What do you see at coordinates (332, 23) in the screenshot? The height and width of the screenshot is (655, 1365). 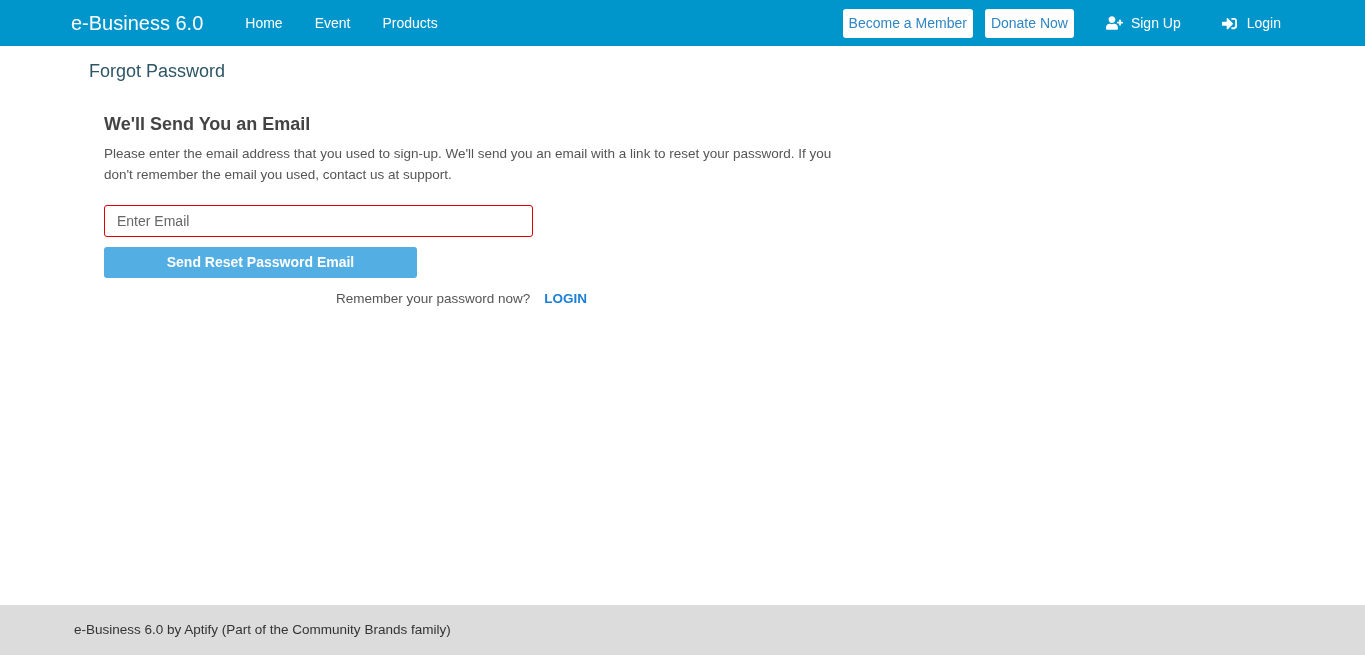 I see `nav-link: Event` at bounding box center [332, 23].